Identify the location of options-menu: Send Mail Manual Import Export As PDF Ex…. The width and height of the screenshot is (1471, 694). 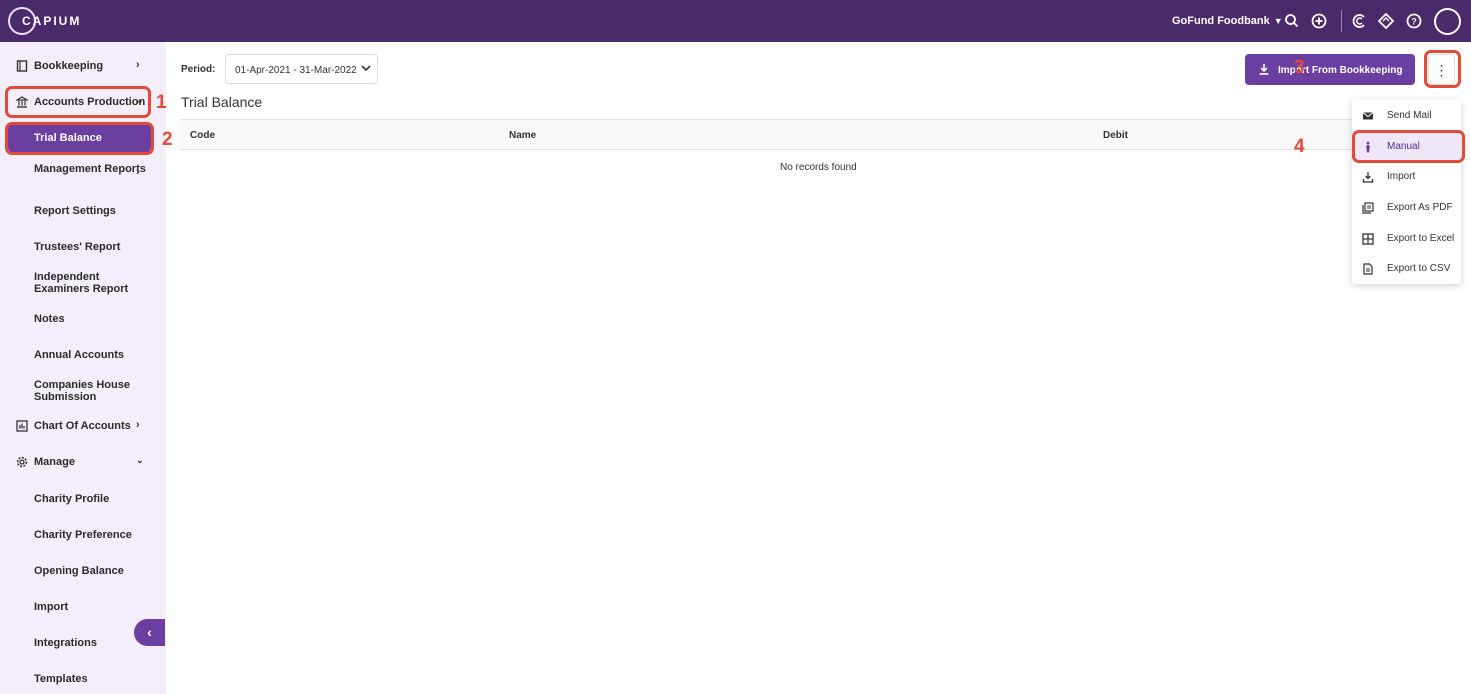
(1406, 191).